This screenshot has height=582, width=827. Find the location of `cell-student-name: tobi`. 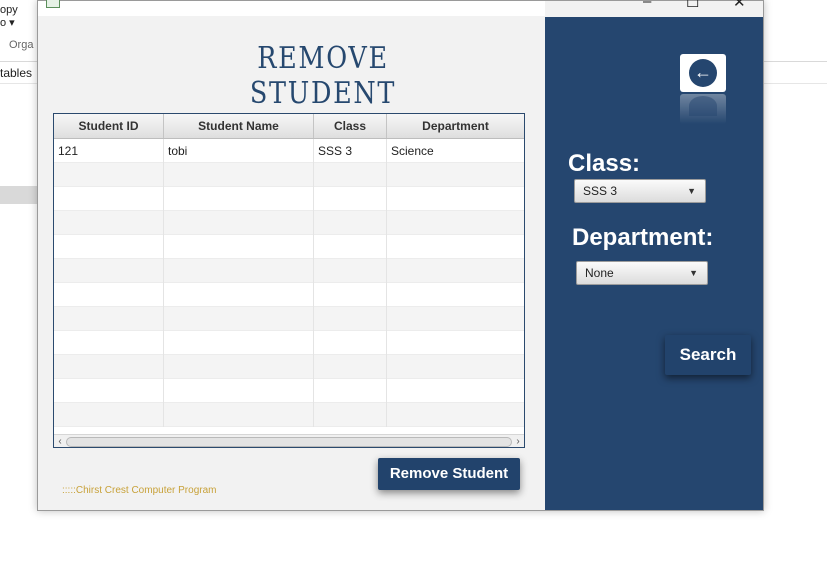

cell-student-name: tobi is located at coordinates (239, 151).